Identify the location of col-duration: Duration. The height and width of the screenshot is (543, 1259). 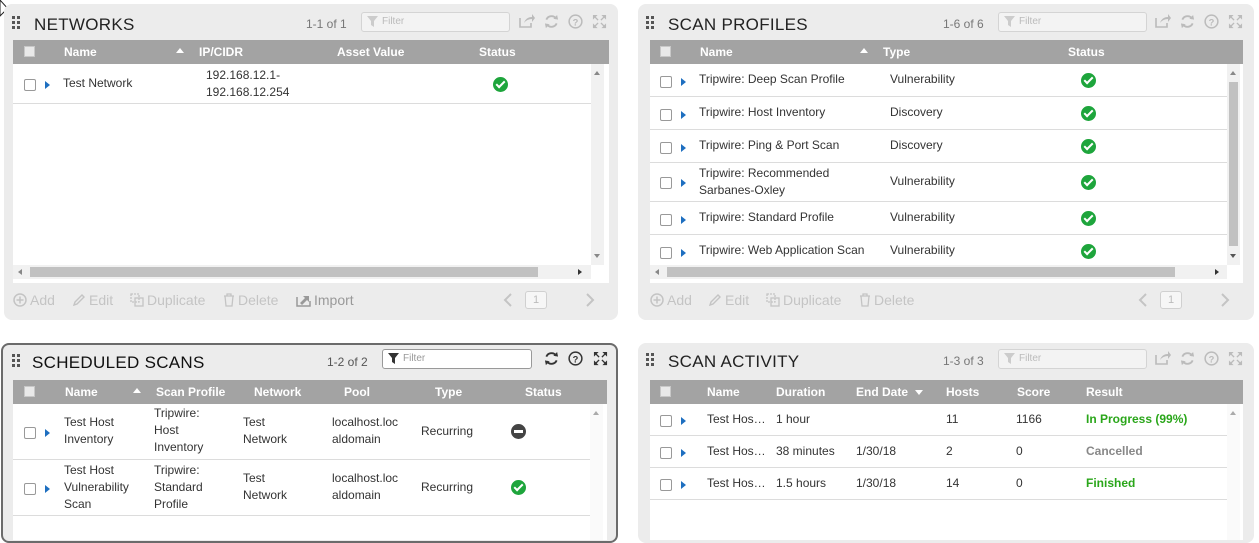
(800, 392).